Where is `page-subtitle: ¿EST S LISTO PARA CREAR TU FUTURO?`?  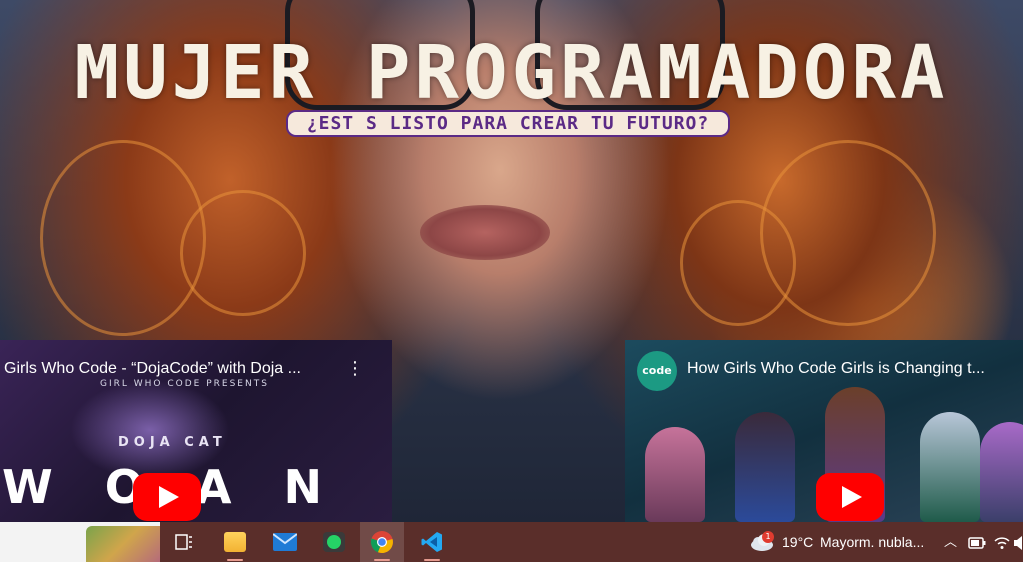
page-subtitle: ¿EST S LISTO PARA CREAR TU FUTURO? is located at coordinates (508, 123).